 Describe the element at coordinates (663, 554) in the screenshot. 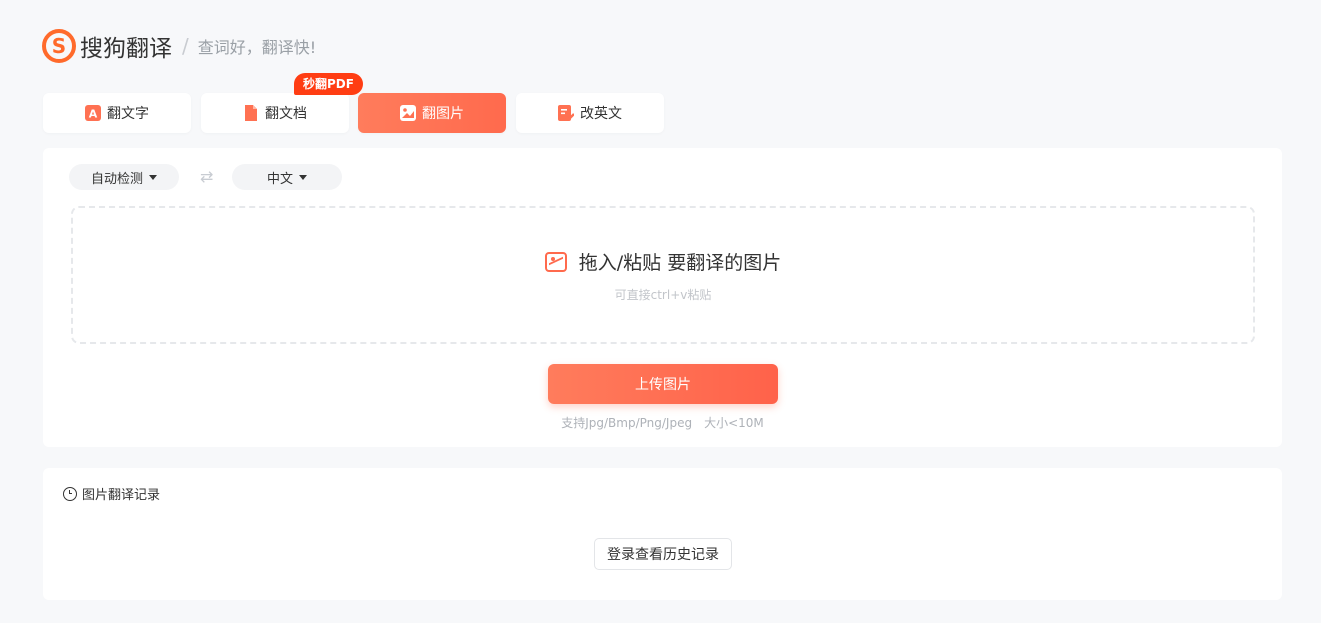

I see `login-view-history-button: 登录查看历史记录` at that location.